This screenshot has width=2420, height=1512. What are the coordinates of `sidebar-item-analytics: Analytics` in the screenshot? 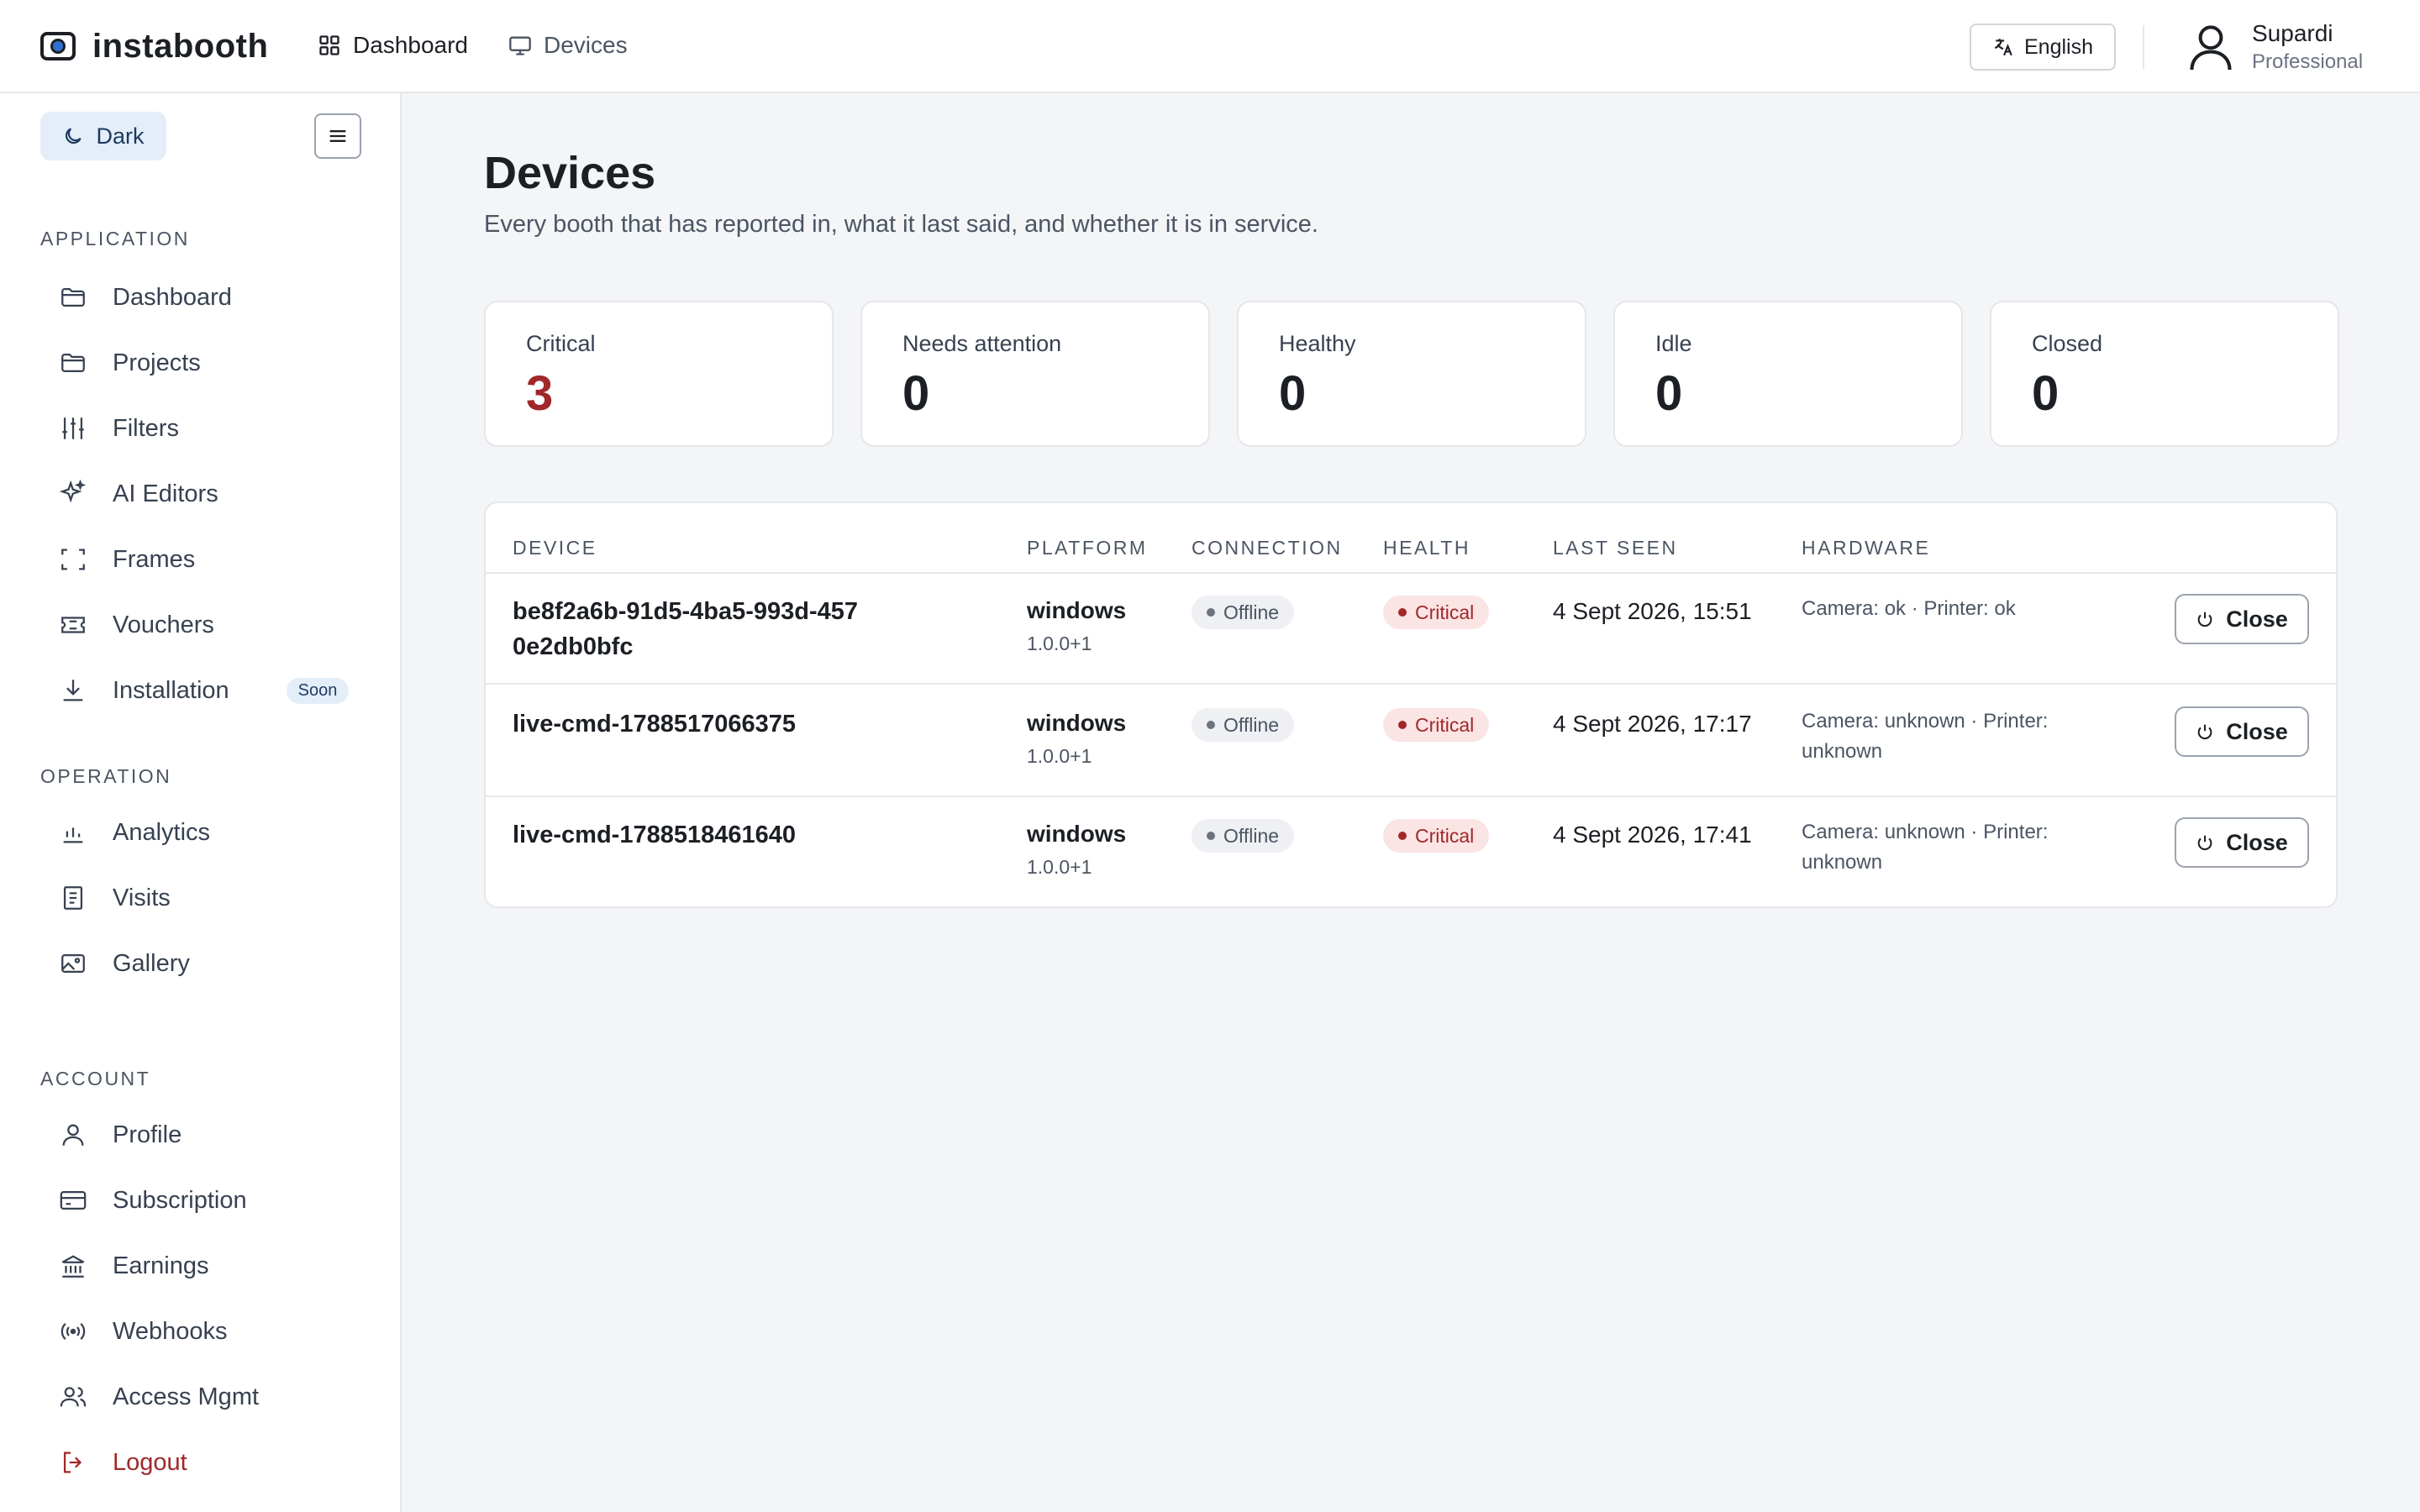 It's located at (204, 832).